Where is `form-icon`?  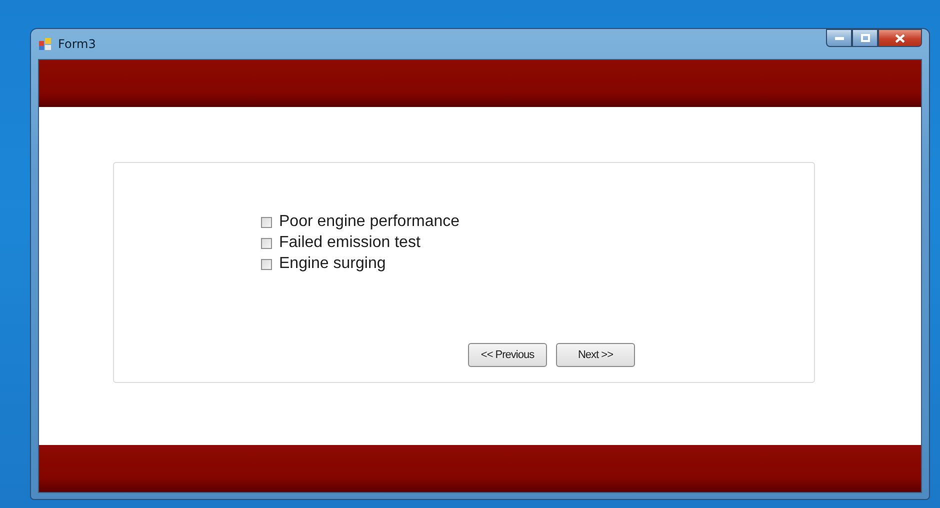
form-icon is located at coordinates (45, 44).